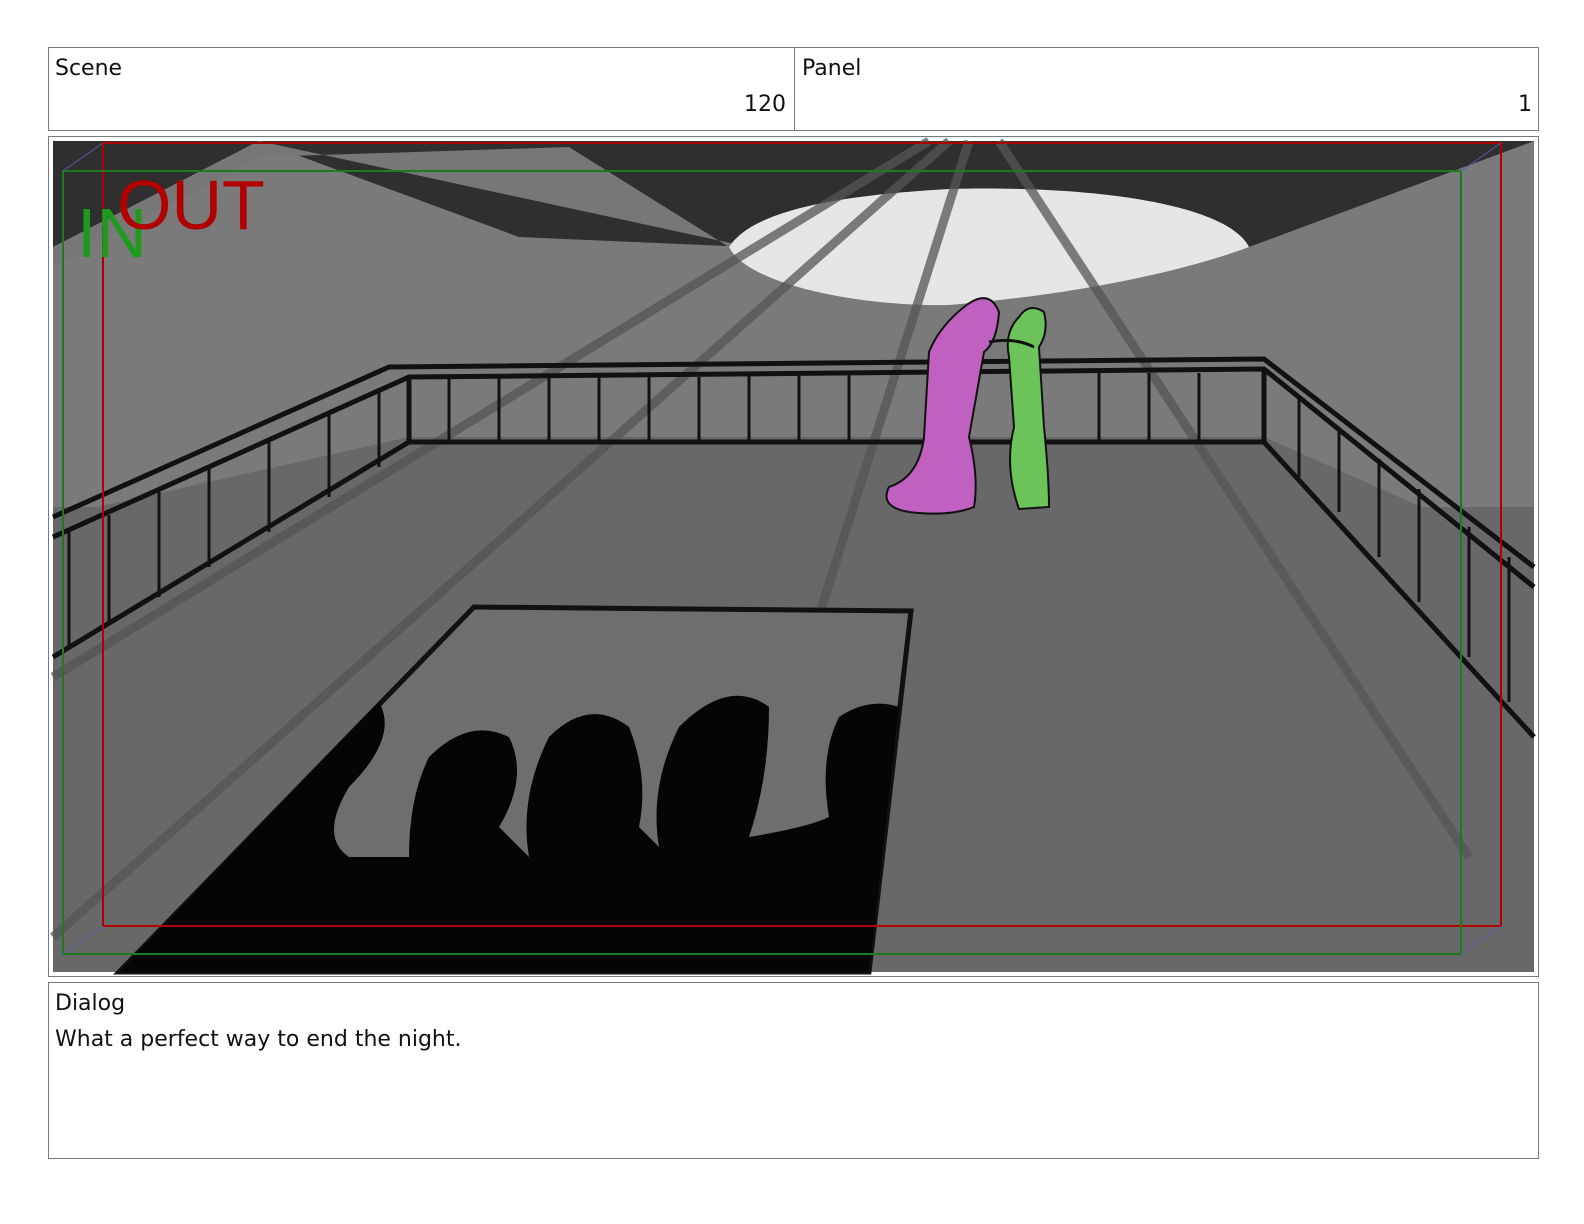 Image resolution: width=1584 pixels, height=1224 pixels. I want to click on scene-number: 120, so click(765, 104).